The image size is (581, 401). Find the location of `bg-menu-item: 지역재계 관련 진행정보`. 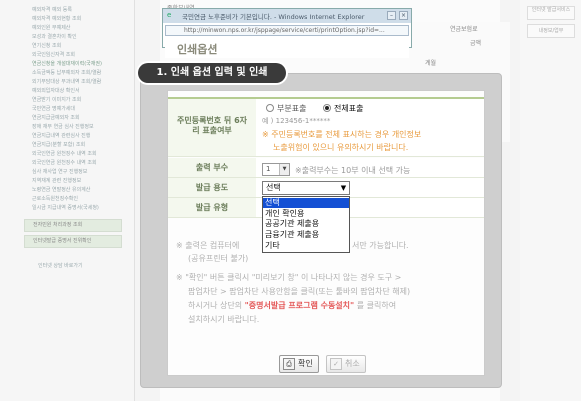

bg-menu-item: 지역재계 관련 진행정보 is located at coordinates (56, 180).